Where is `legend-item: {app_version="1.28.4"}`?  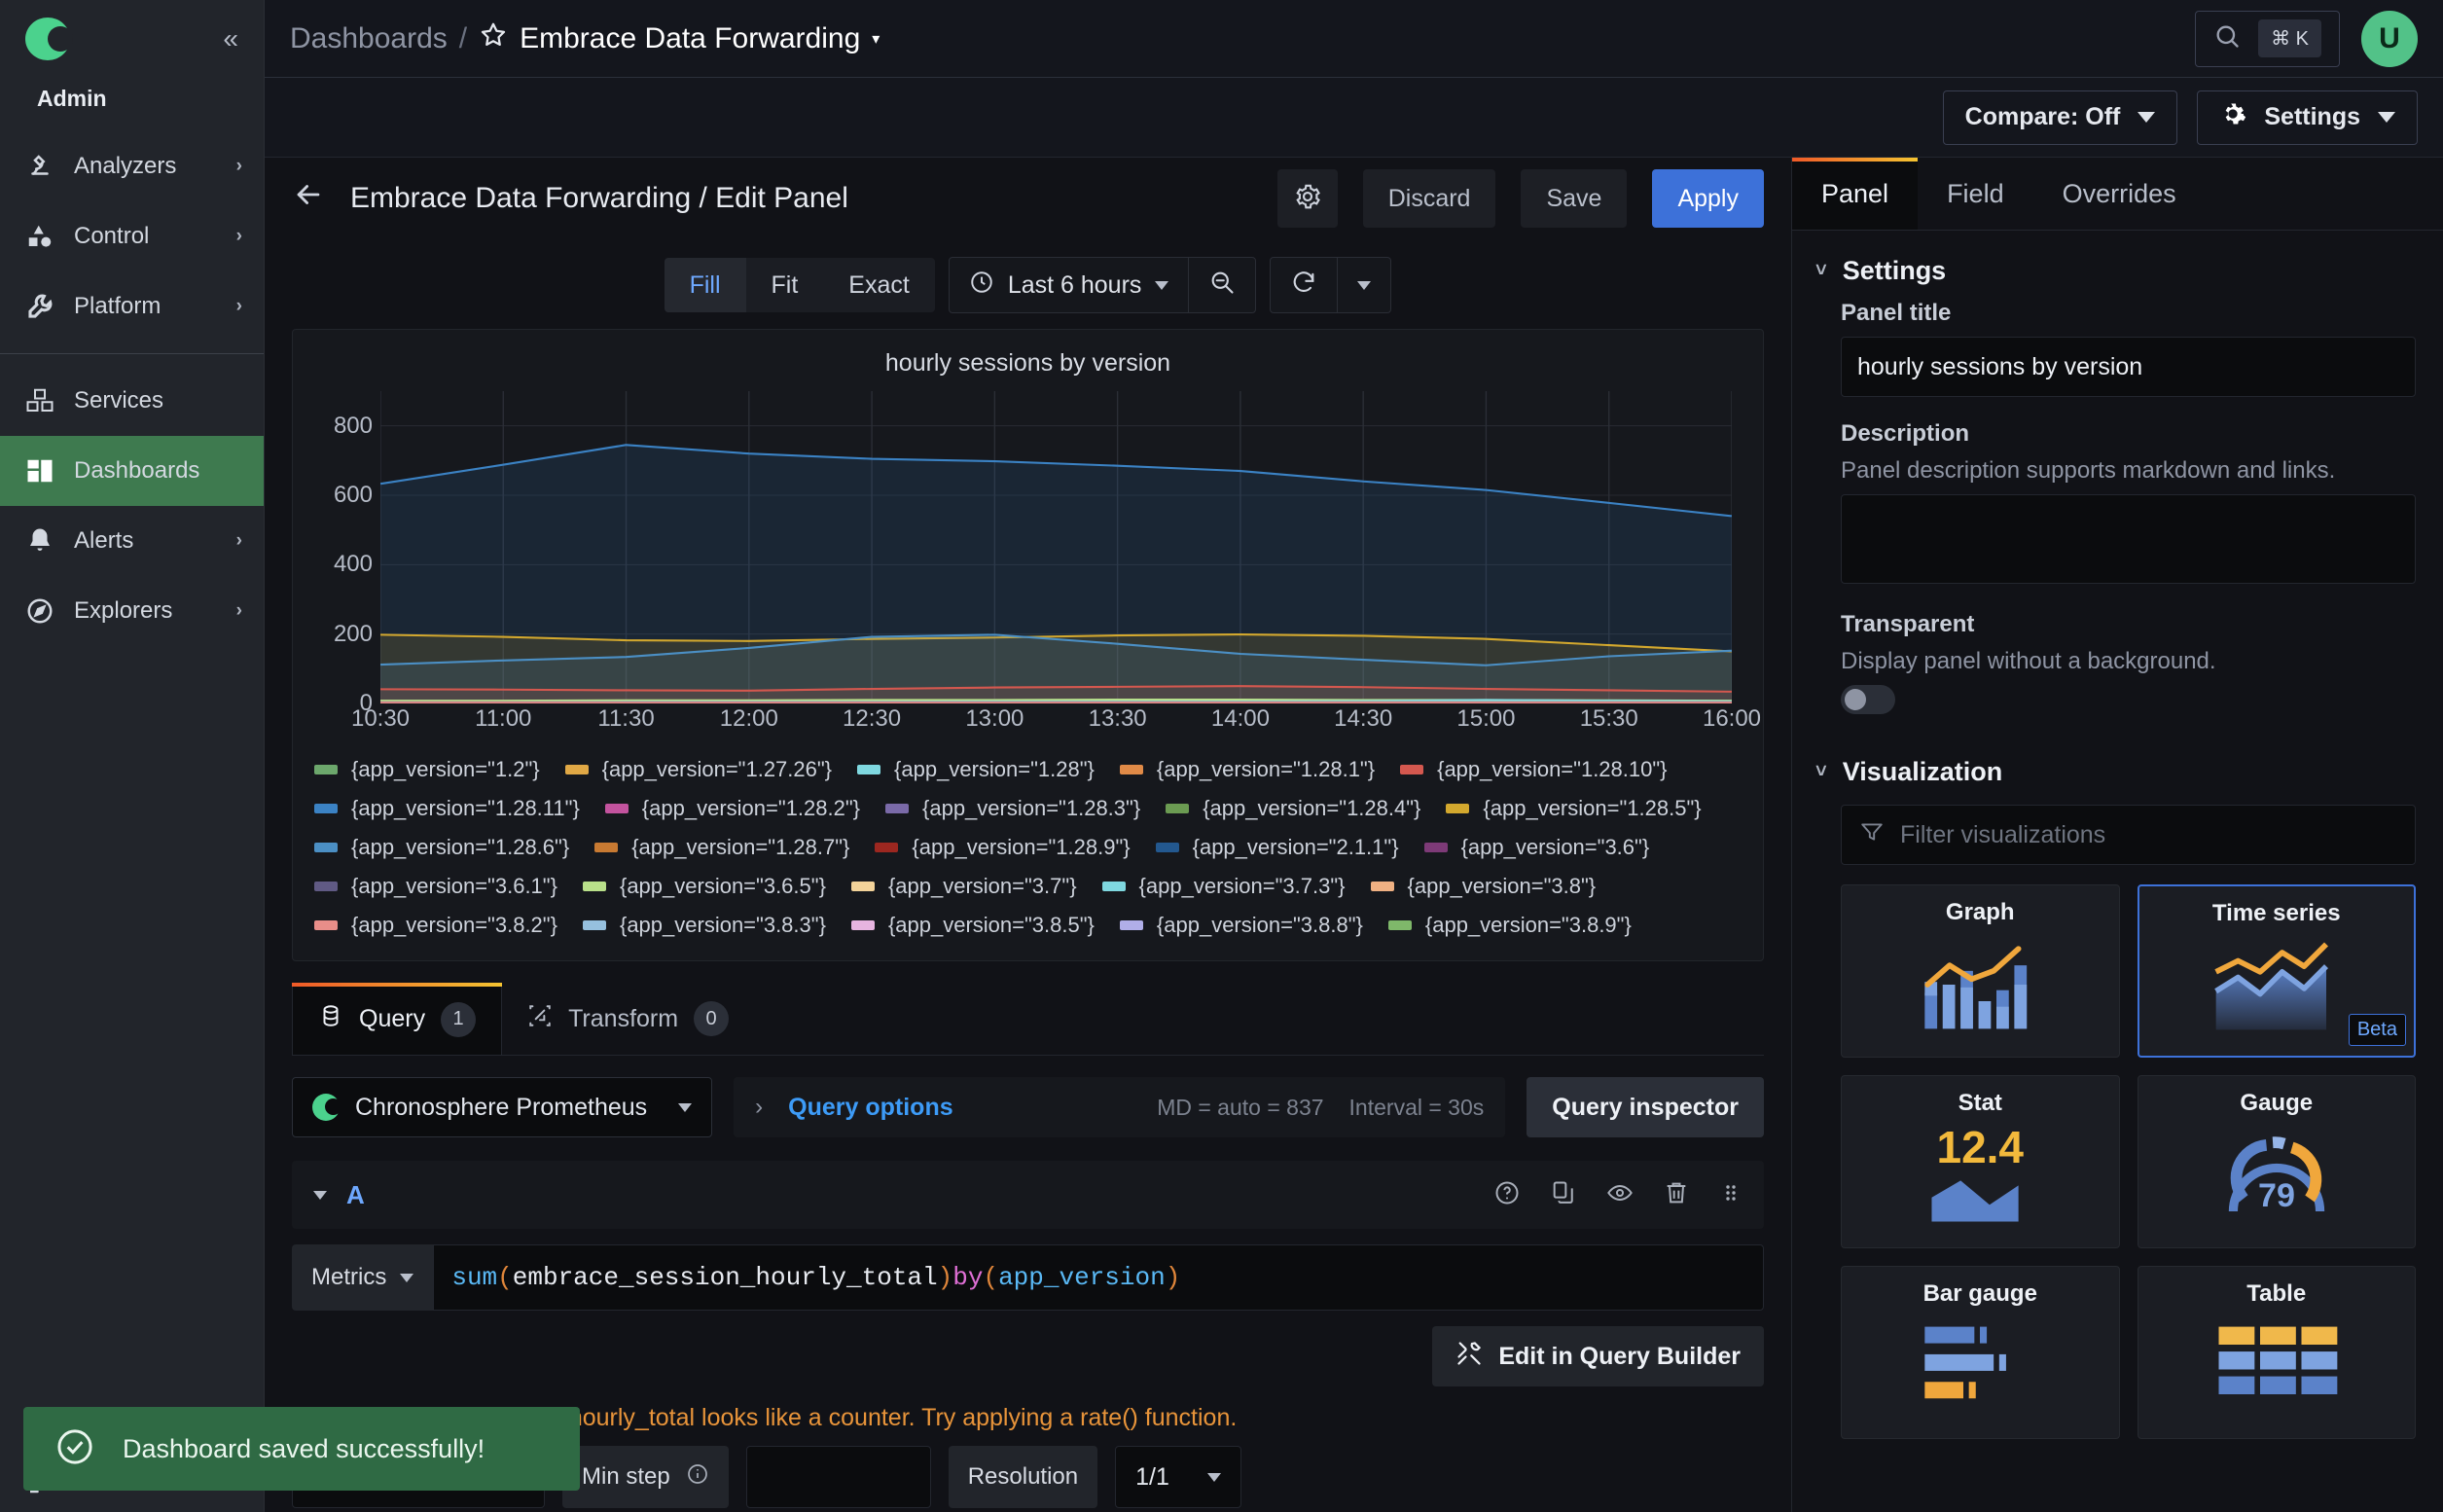 legend-item: {app_version="1.28.4"} is located at coordinates (1293, 808).